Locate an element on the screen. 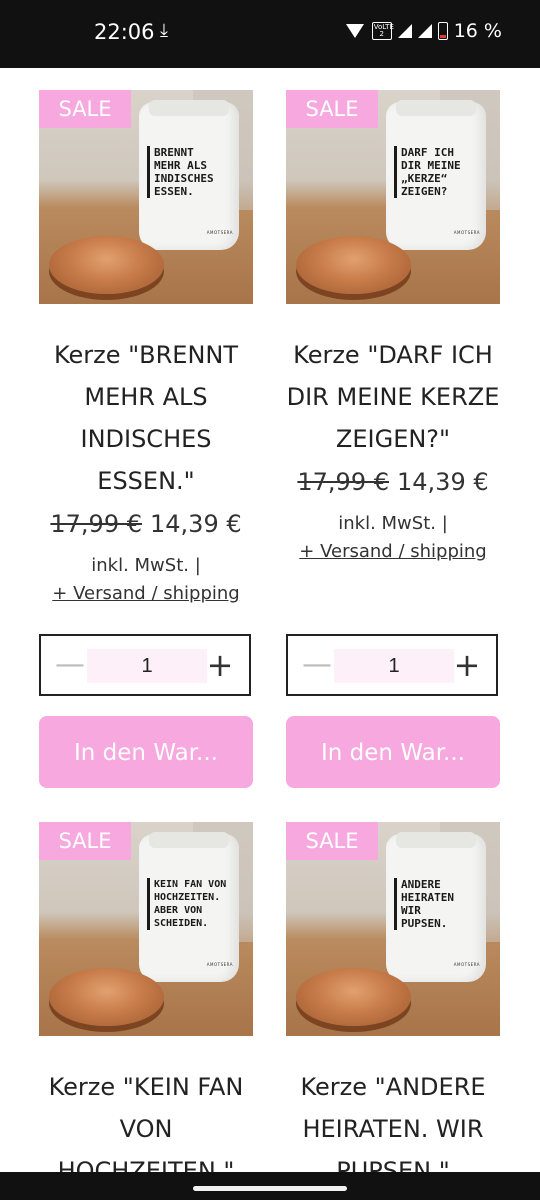 The image size is (540, 1200). status-bar: 22:06 ⤓ VoLTE 2 16 % is located at coordinates (270, 34).